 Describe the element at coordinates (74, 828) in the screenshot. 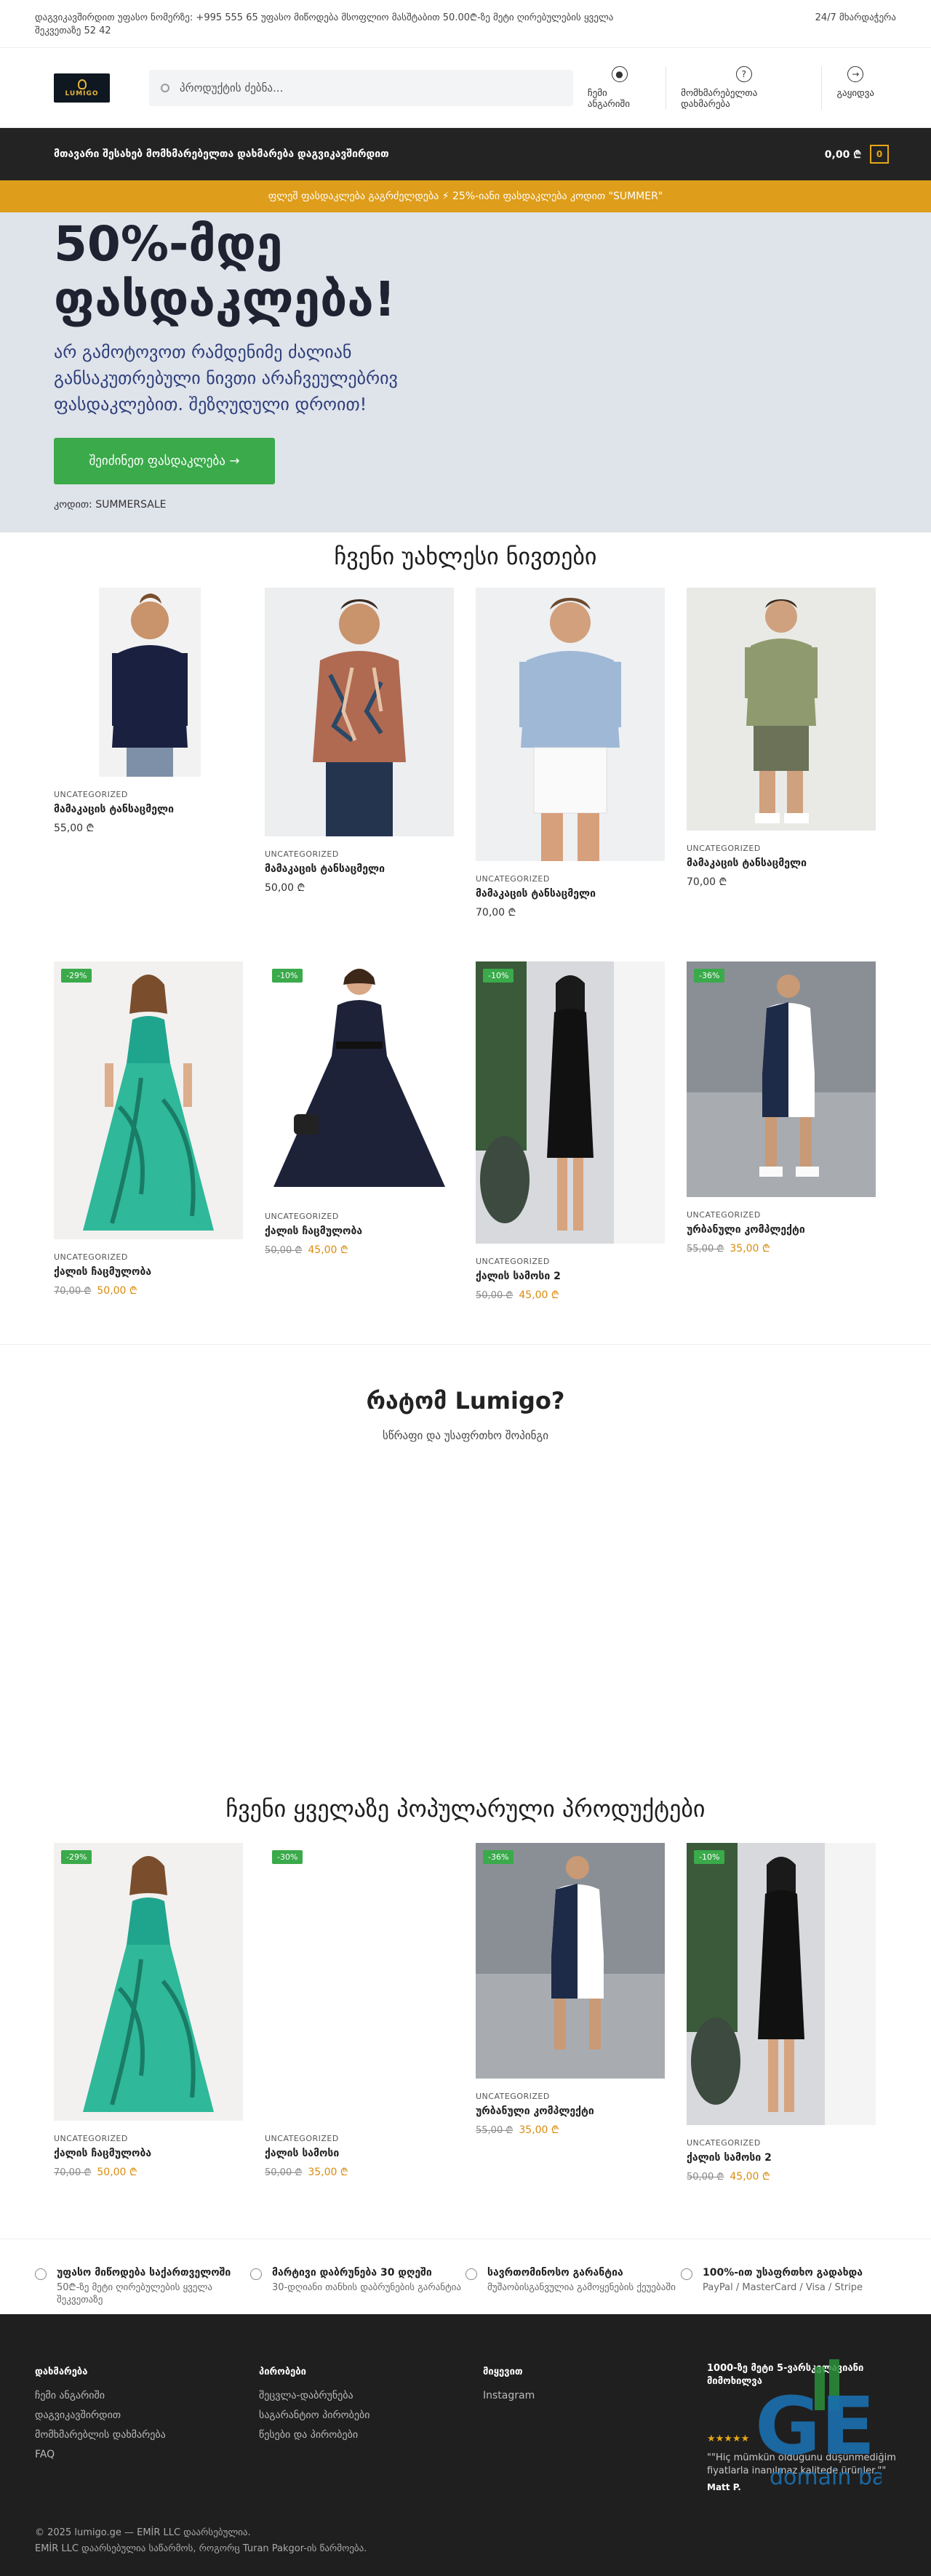

I see `product-price: 55,00 ₾` at that location.